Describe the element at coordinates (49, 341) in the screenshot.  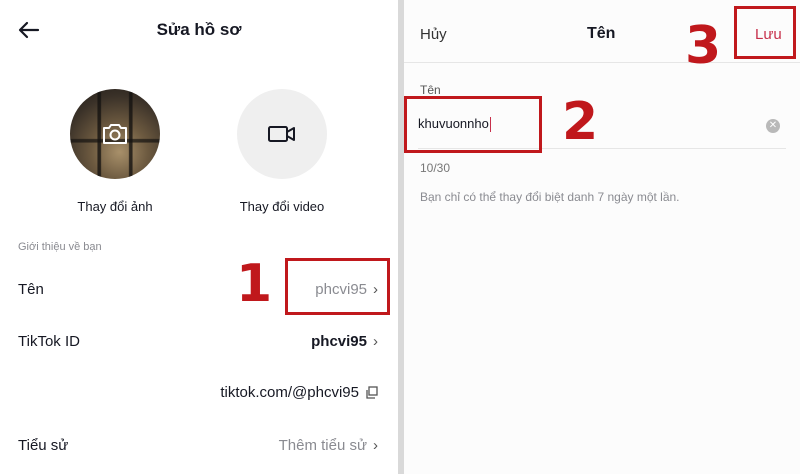
I see `tiktok-id-label: TikTok ID` at that location.